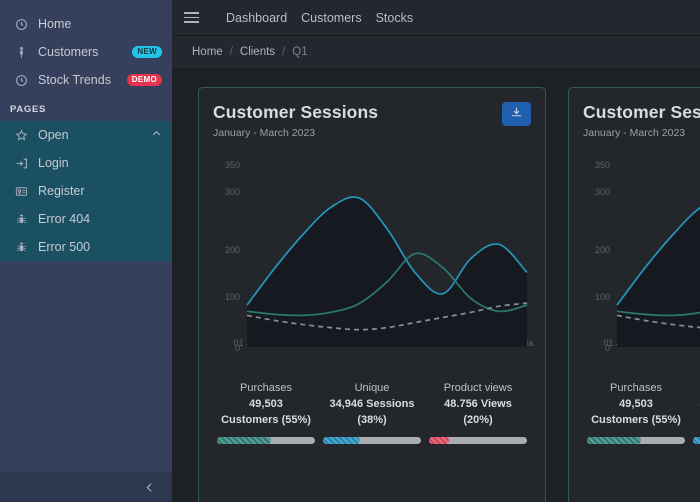 The height and width of the screenshot is (502, 700). Describe the element at coordinates (21, 191) in the screenshot. I see `id-card-icon` at that location.